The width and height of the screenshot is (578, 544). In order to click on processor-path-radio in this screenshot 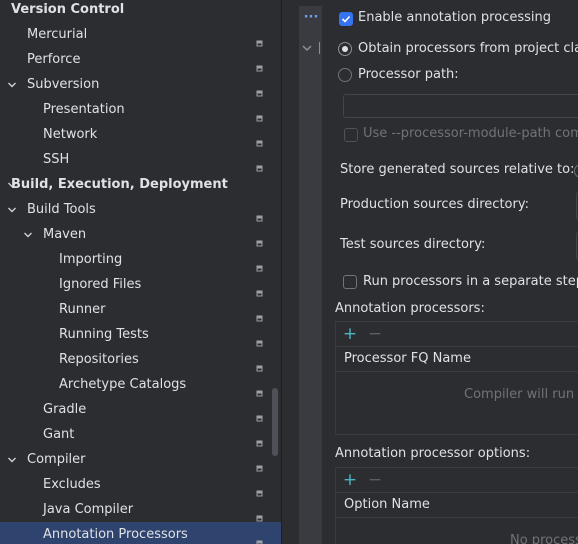, I will do `click(345, 75)`.